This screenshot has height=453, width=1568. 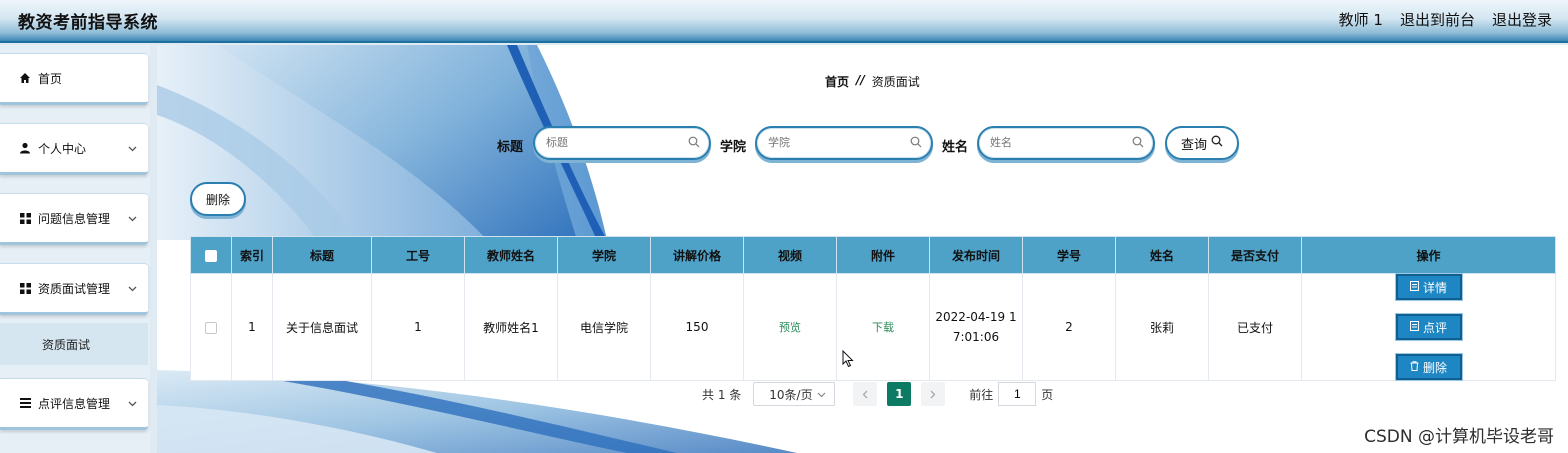 I want to click on page-number-current: 1, so click(x=899, y=394).